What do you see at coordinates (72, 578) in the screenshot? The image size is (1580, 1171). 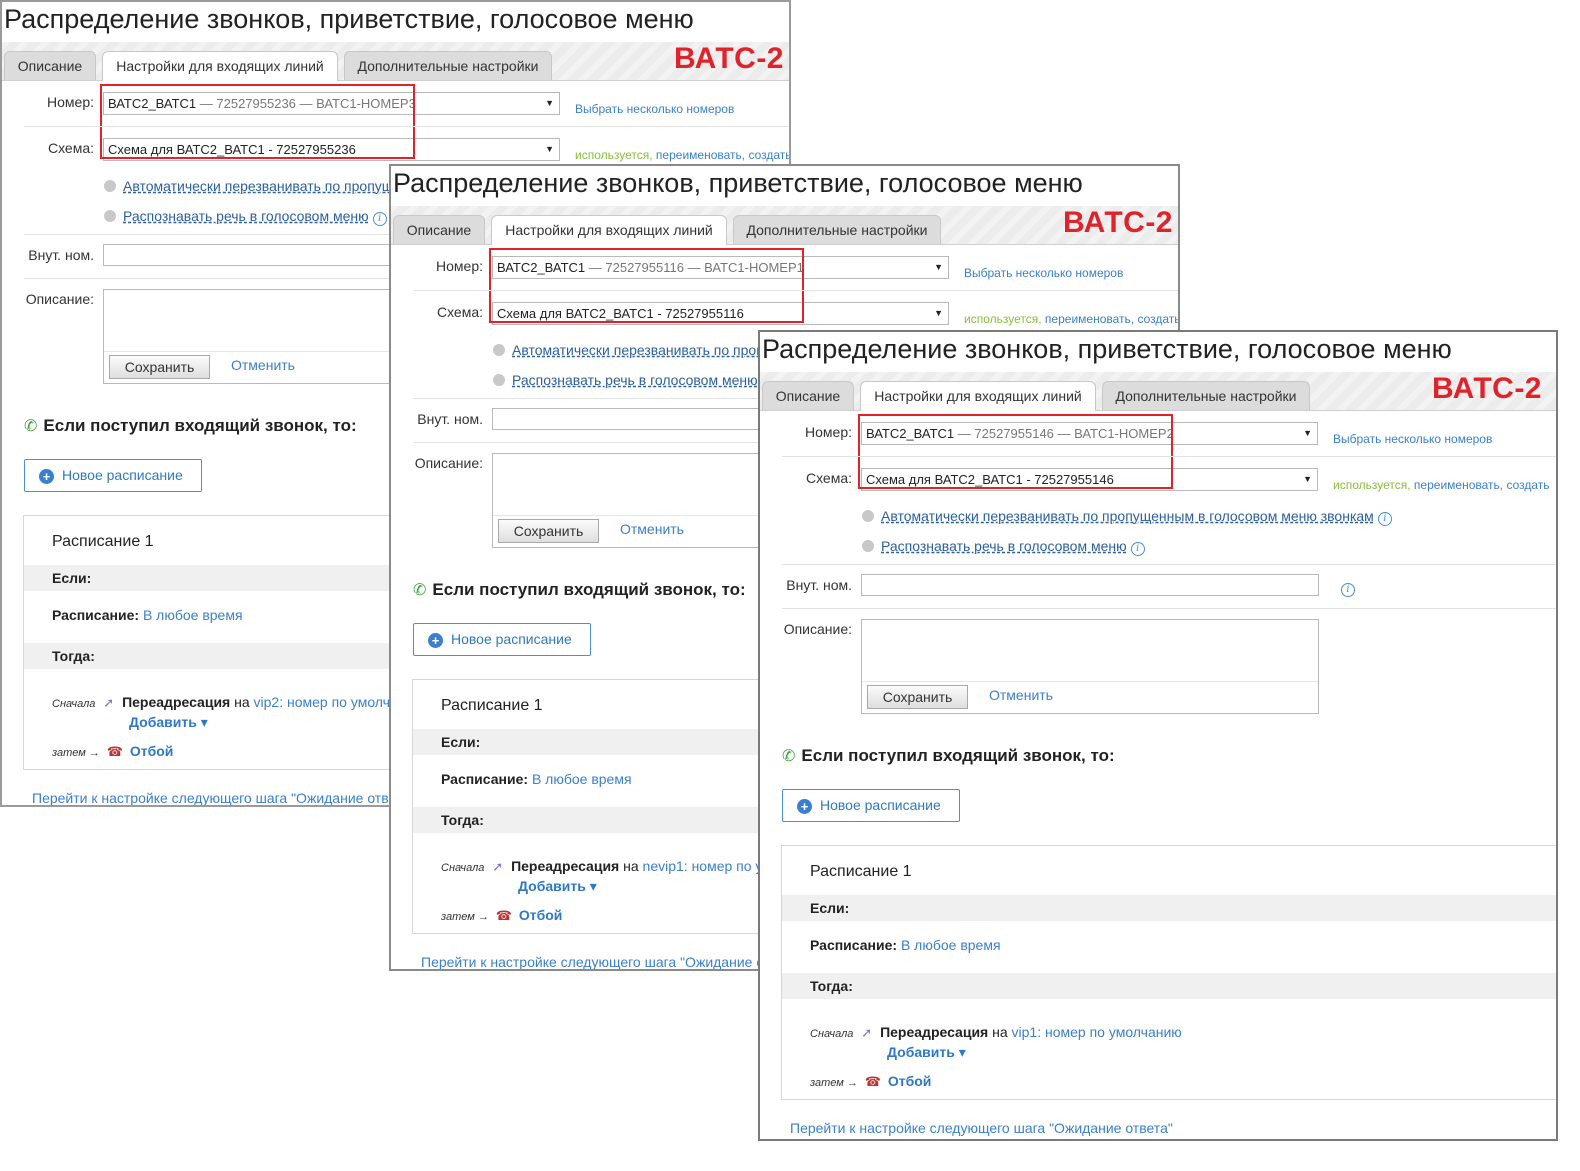 I see `if-label: Если:` at bounding box center [72, 578].